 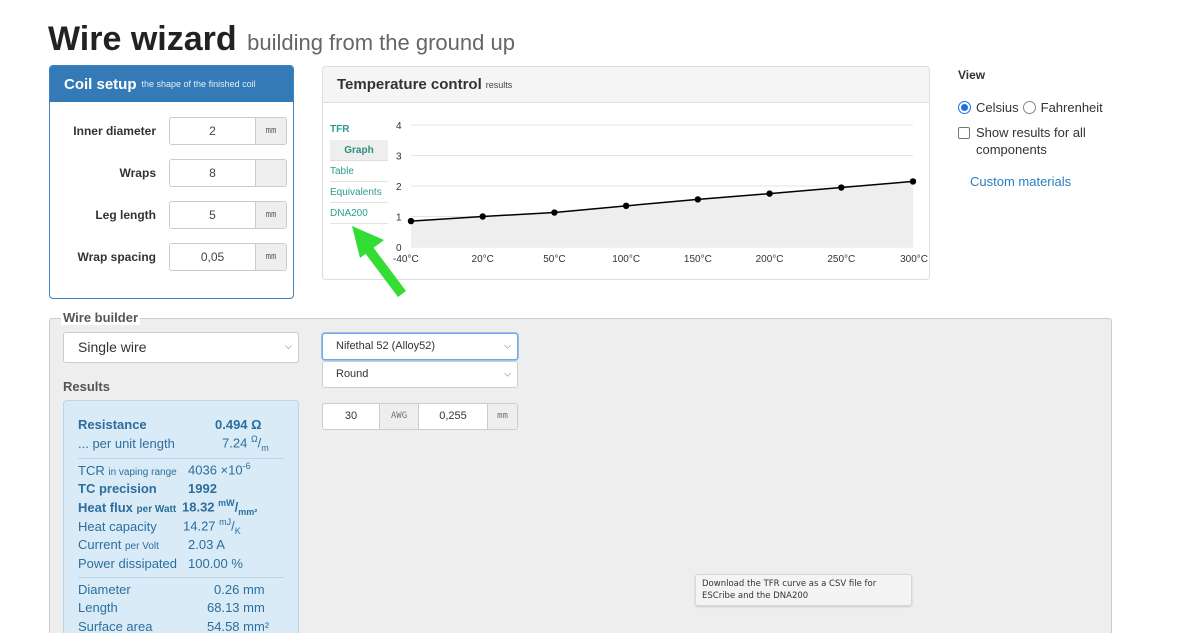 I want to click on wire-type-select: Single wire ⌵, so click(x=181, y=347).